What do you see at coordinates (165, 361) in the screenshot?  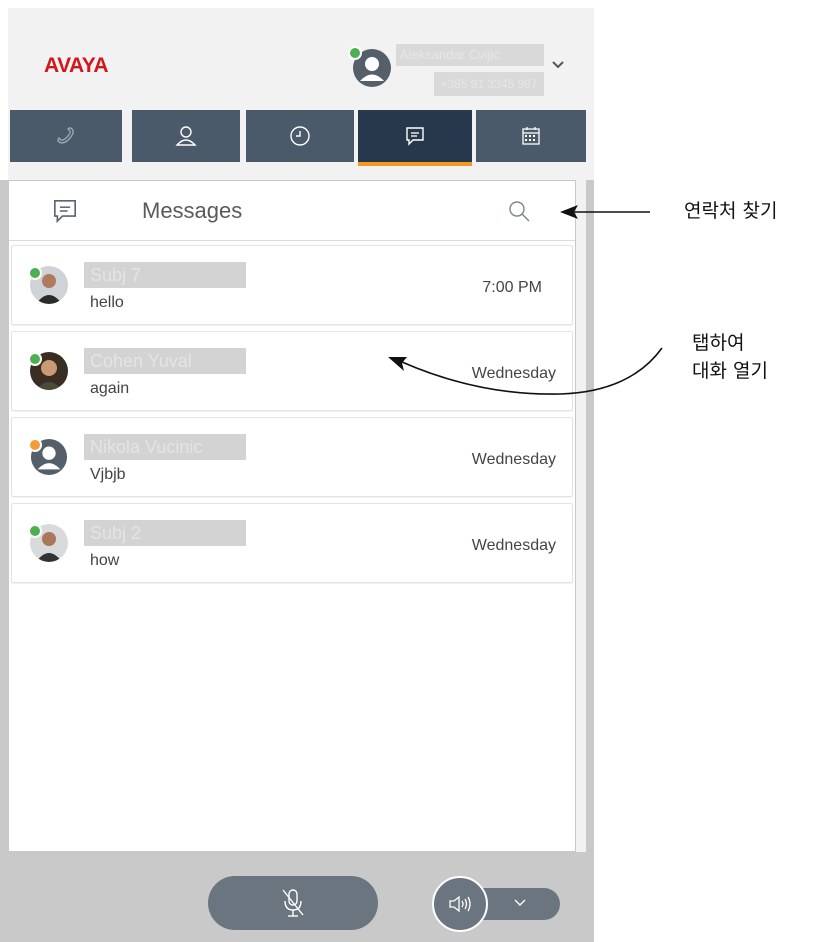 I see `contact-name: Cohen Yuval` at bounding box center [165, 361].